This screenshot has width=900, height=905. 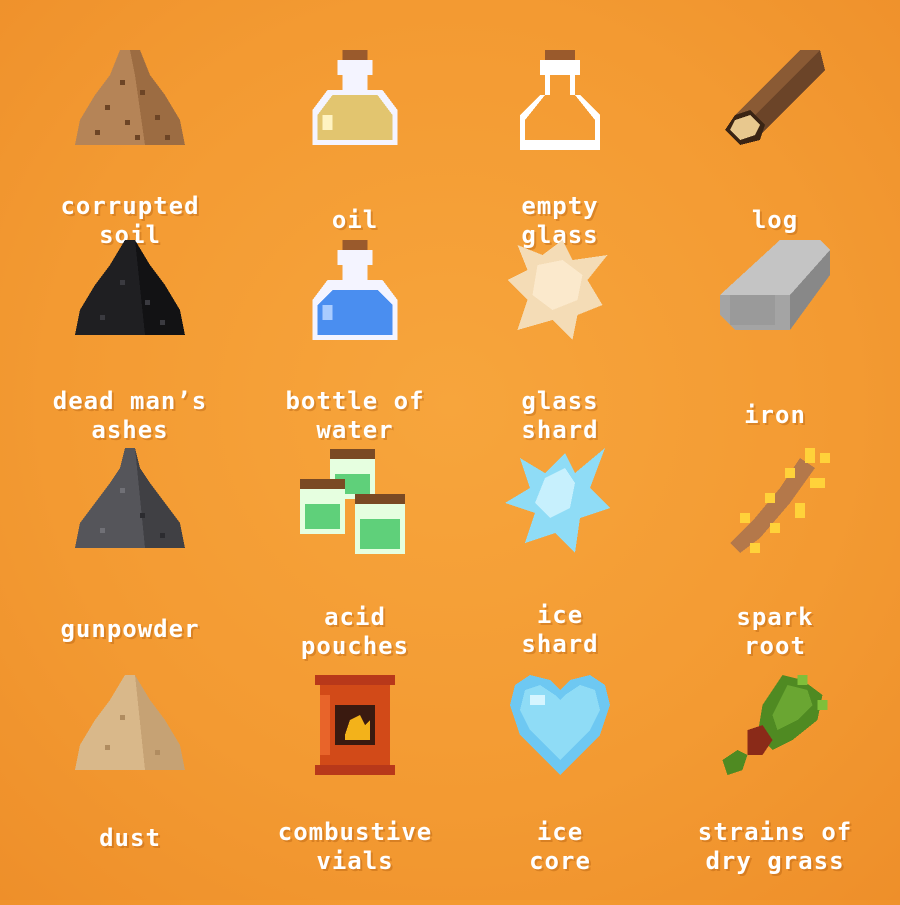 What do you see at coordinates (355, 846) in the screenshot?
I see `item-label: combustive vials` at bounding box center [355, 846].